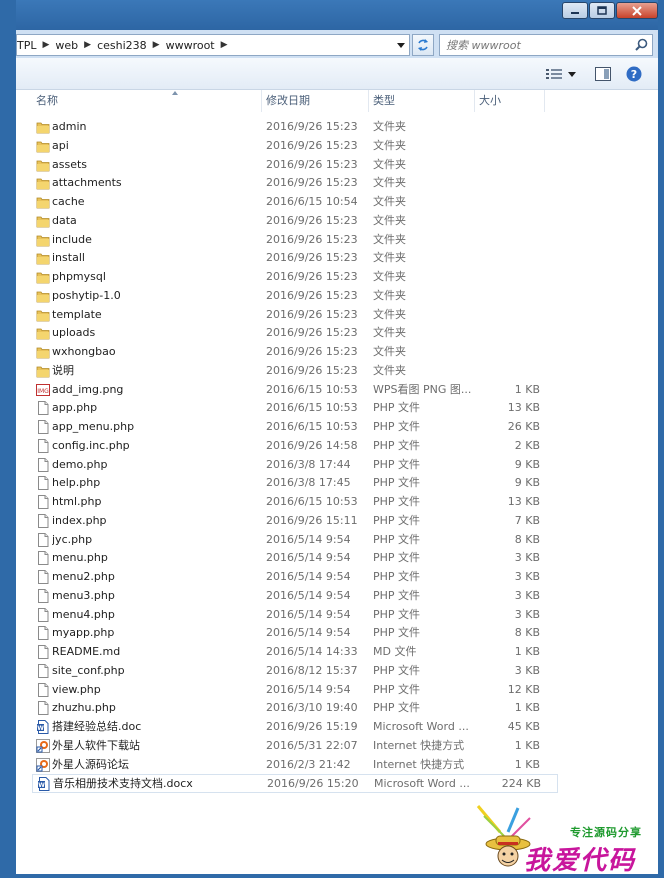 Image resolution: width=664 pixels, height=878 pixels. I want to click on file-name: view.php, so click(76, 689).